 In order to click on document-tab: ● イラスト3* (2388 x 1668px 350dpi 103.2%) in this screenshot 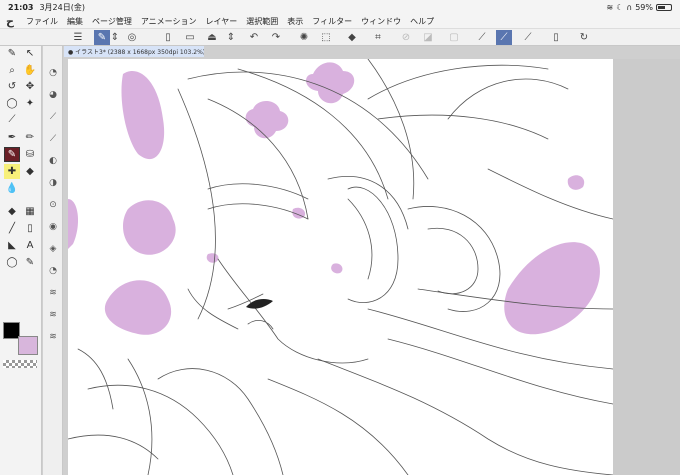, I will do `click(134, 51)`.